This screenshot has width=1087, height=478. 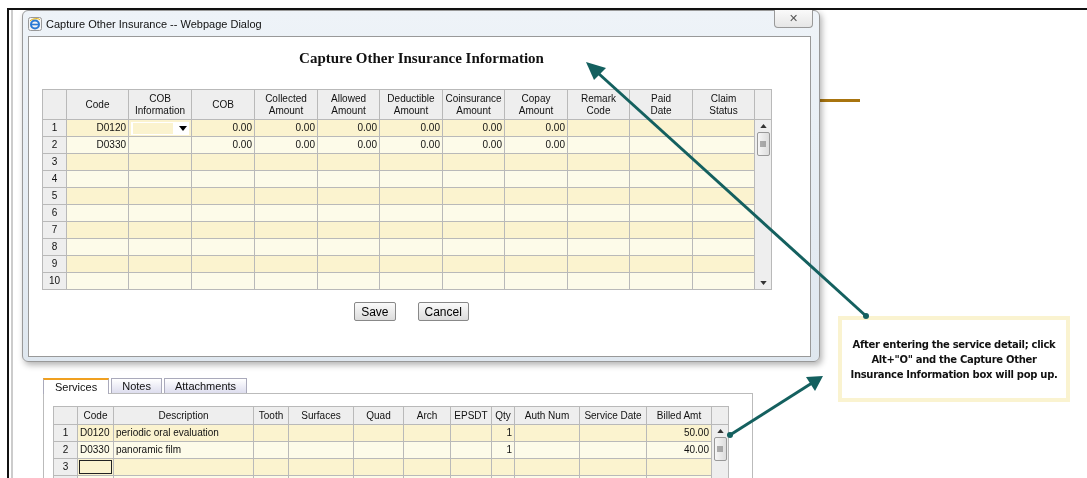 I want to click on callout-text: After entering the service detail; click Alt+"O" and the Capture Other Insurance Information box will pop up., so click(x=954, y=359).